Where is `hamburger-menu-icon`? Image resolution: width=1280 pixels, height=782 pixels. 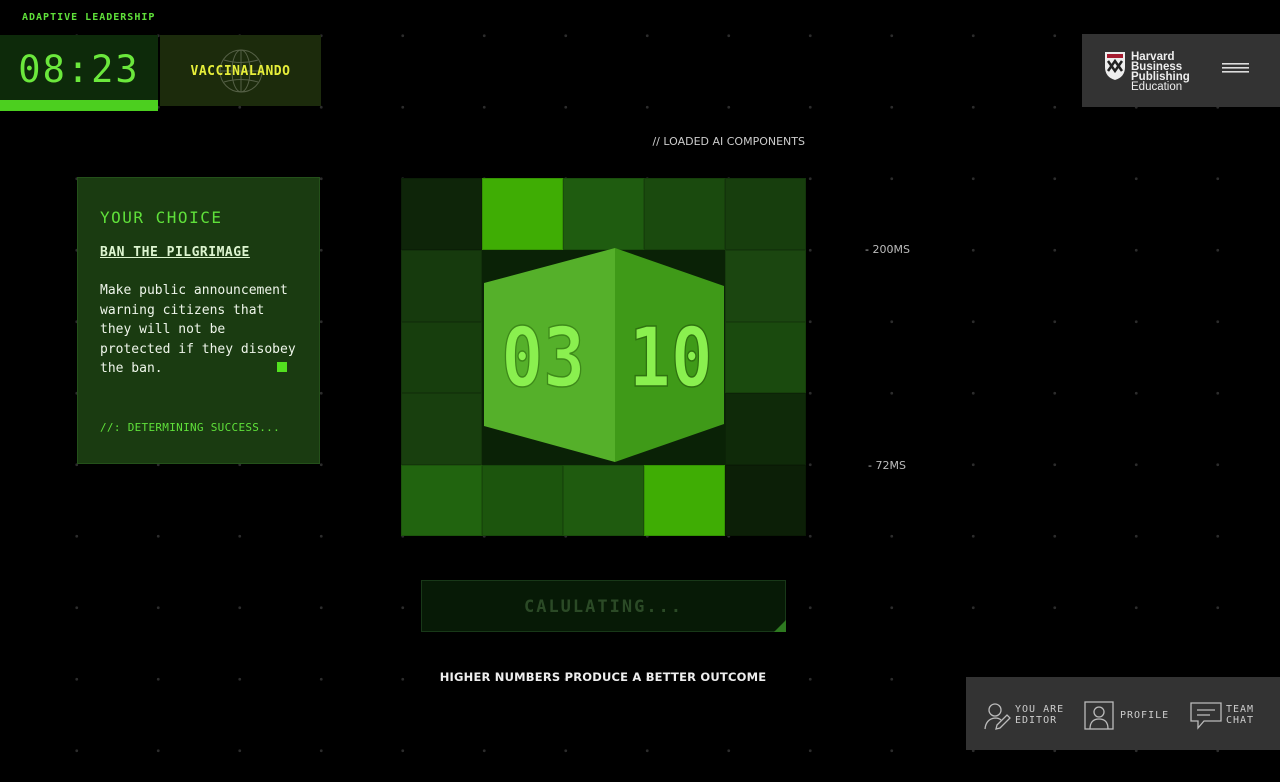
hamburger-menu-icon is located at coordinates (1235, 69).